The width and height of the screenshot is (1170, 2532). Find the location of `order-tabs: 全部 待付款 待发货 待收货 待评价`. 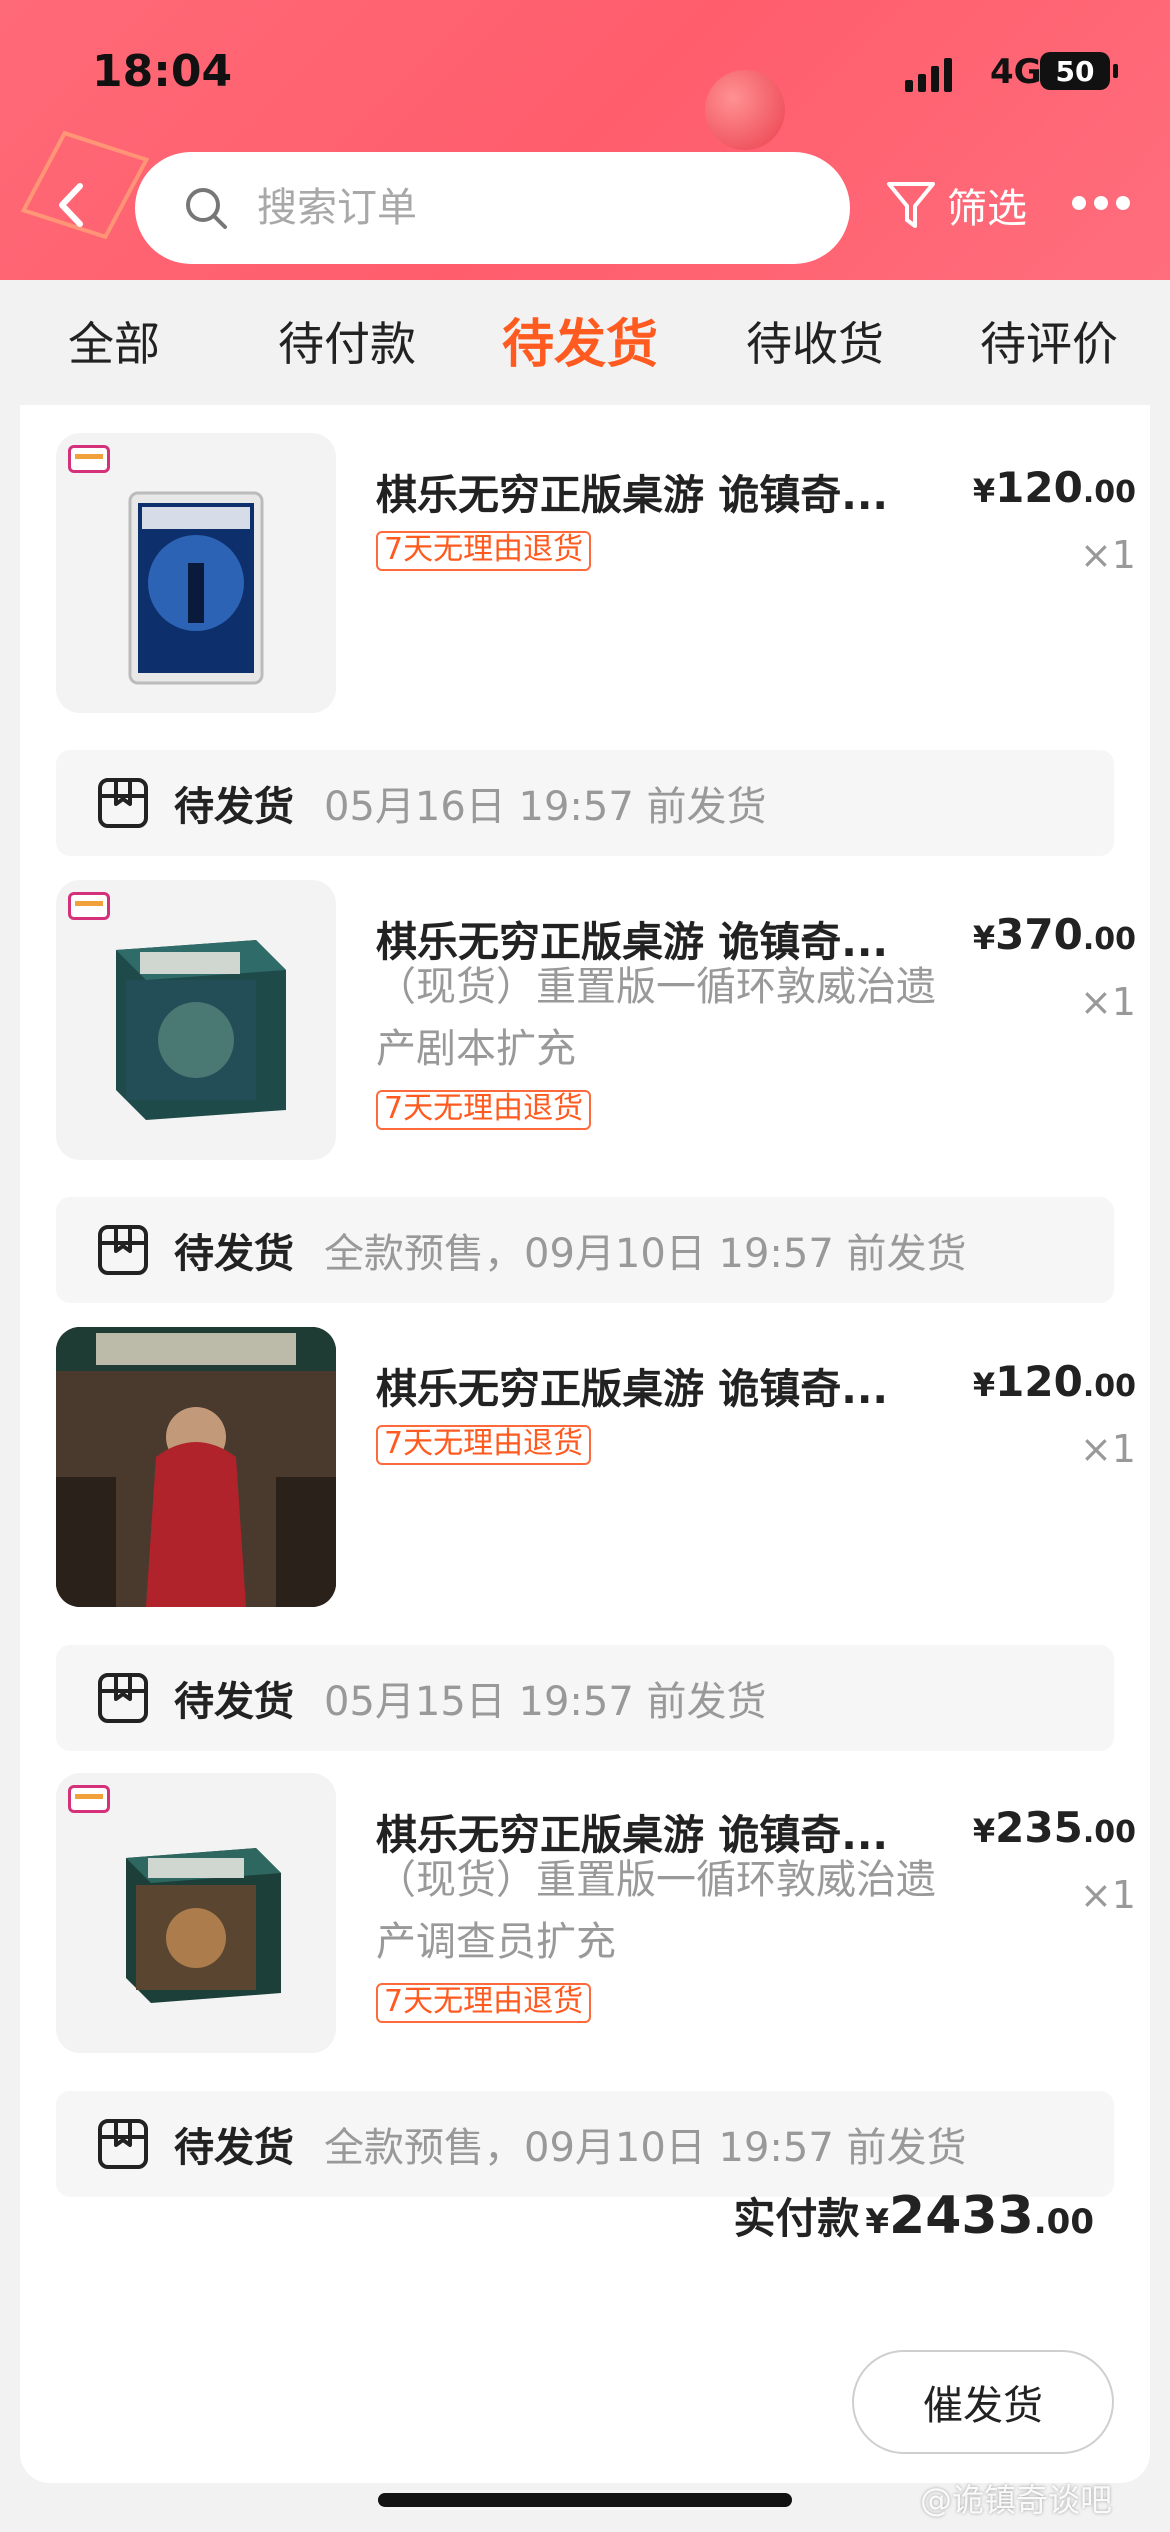

order-tabs: 全部 待付款 待发货 待收货 待评价 is located at coordinates (585, 342).